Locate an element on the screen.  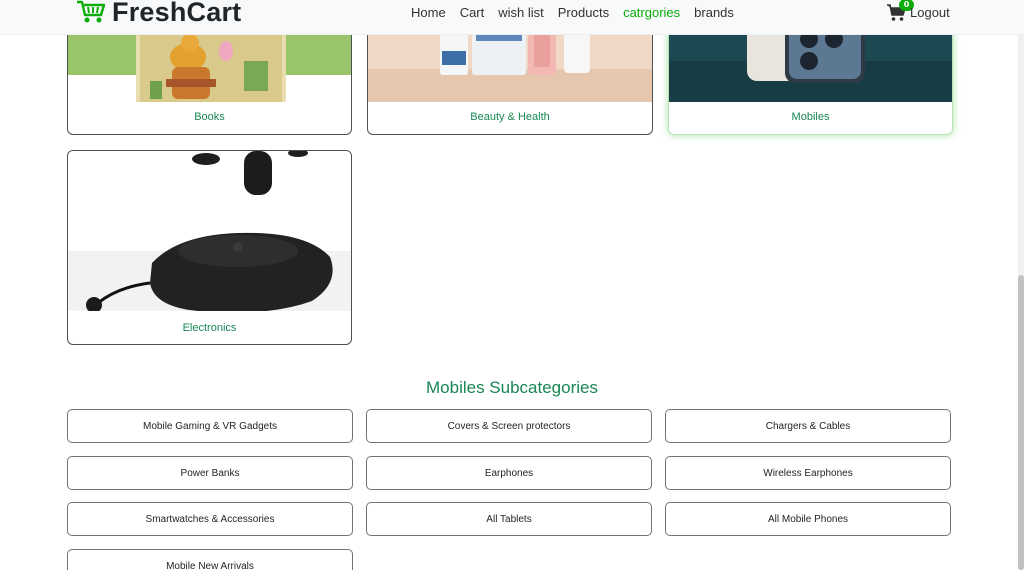
brand-logo: FreshCart is located at coordinates (158, 14).